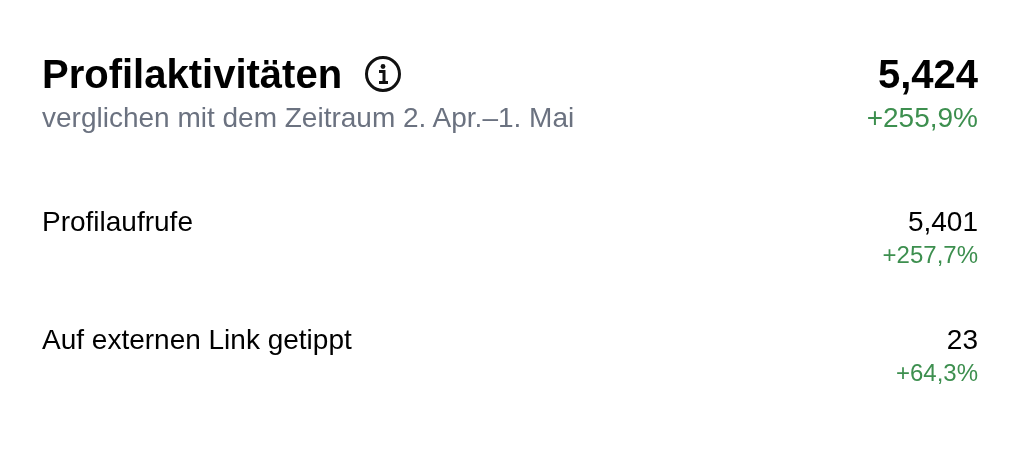 Image resolution: width=1024 pixels, height=465 pixels. Describe the element at coordinates (308, 118) in the screenshot. I see `comparison-period: verglichen mit dem Zeitraum 2. Apr.–1. Mai` at that location.